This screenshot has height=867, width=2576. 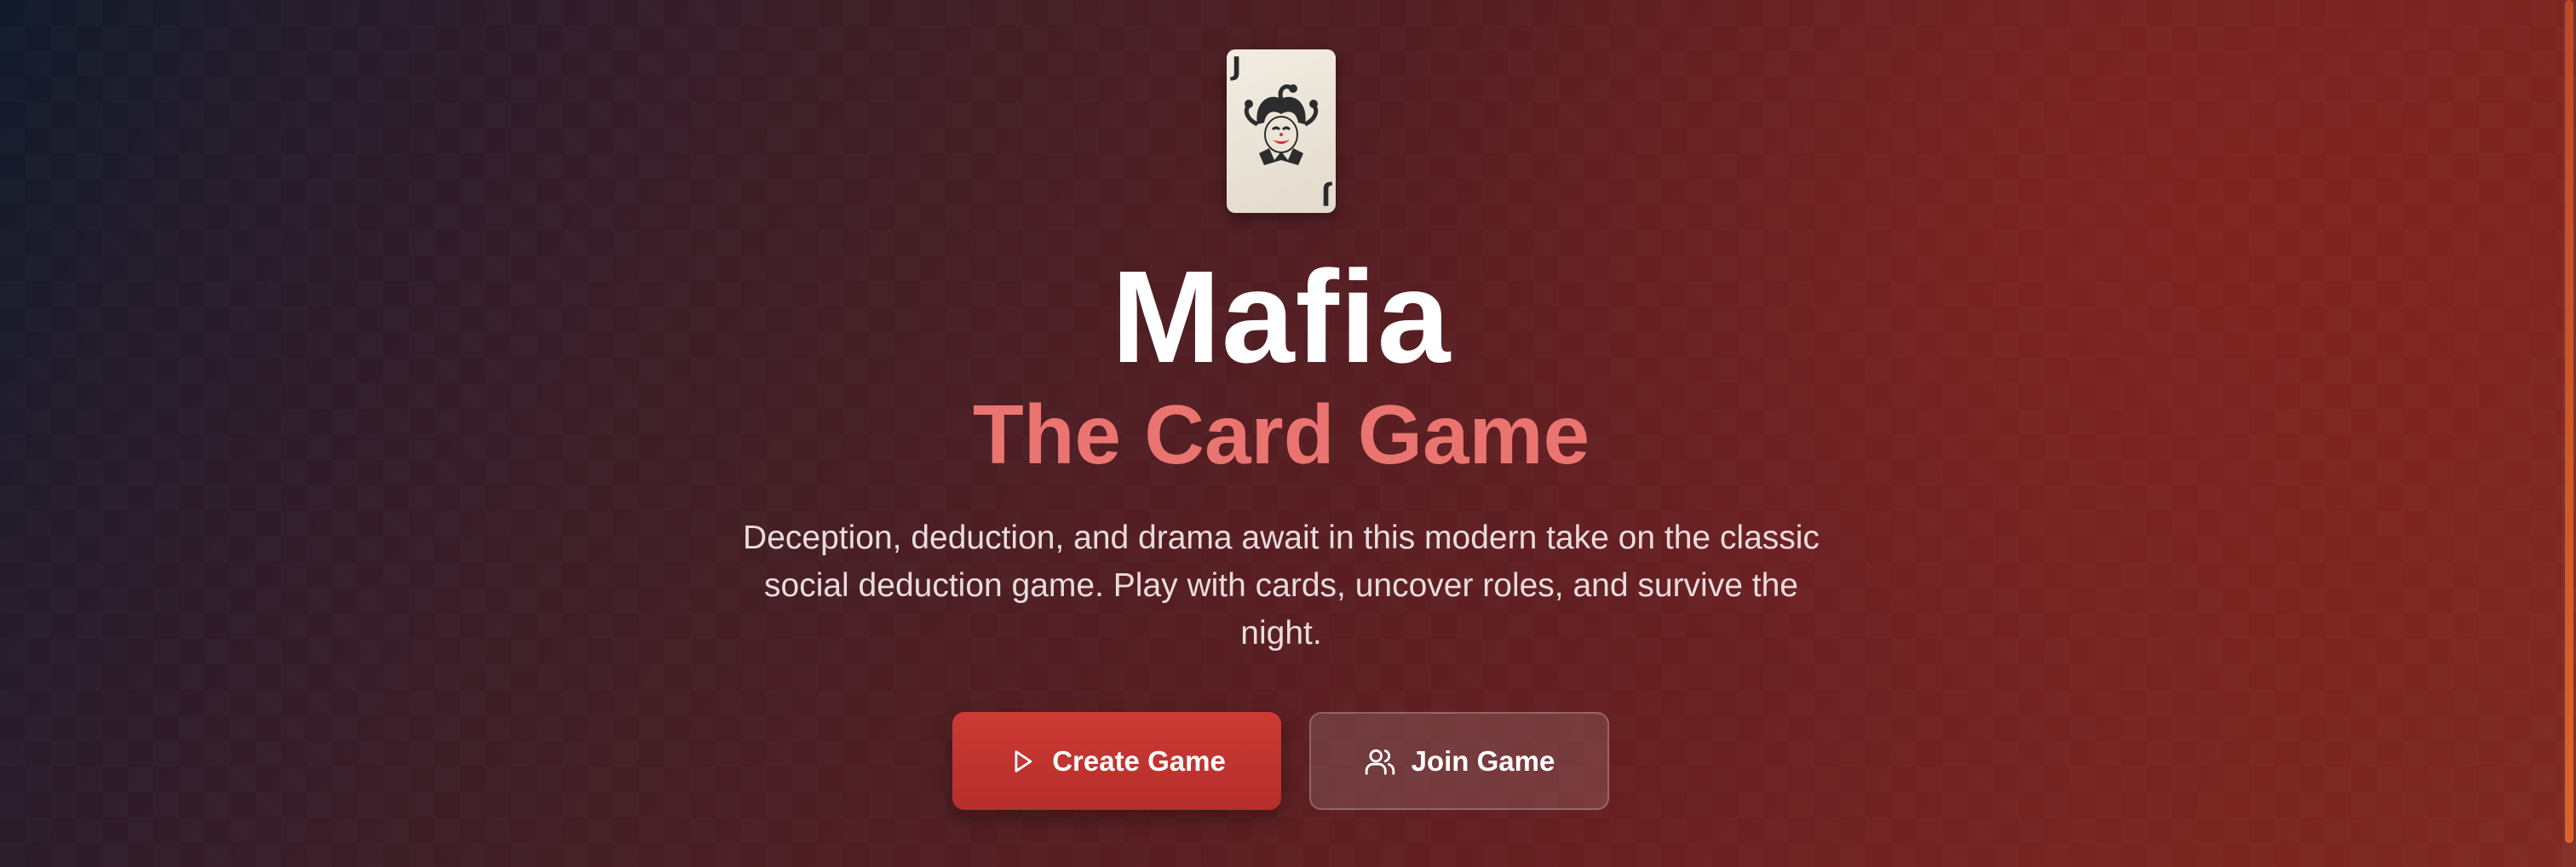 What do you see at coordinates (1380, 761) in the screenshot?
I see `users-icon` at bounding box center [1380, 761].